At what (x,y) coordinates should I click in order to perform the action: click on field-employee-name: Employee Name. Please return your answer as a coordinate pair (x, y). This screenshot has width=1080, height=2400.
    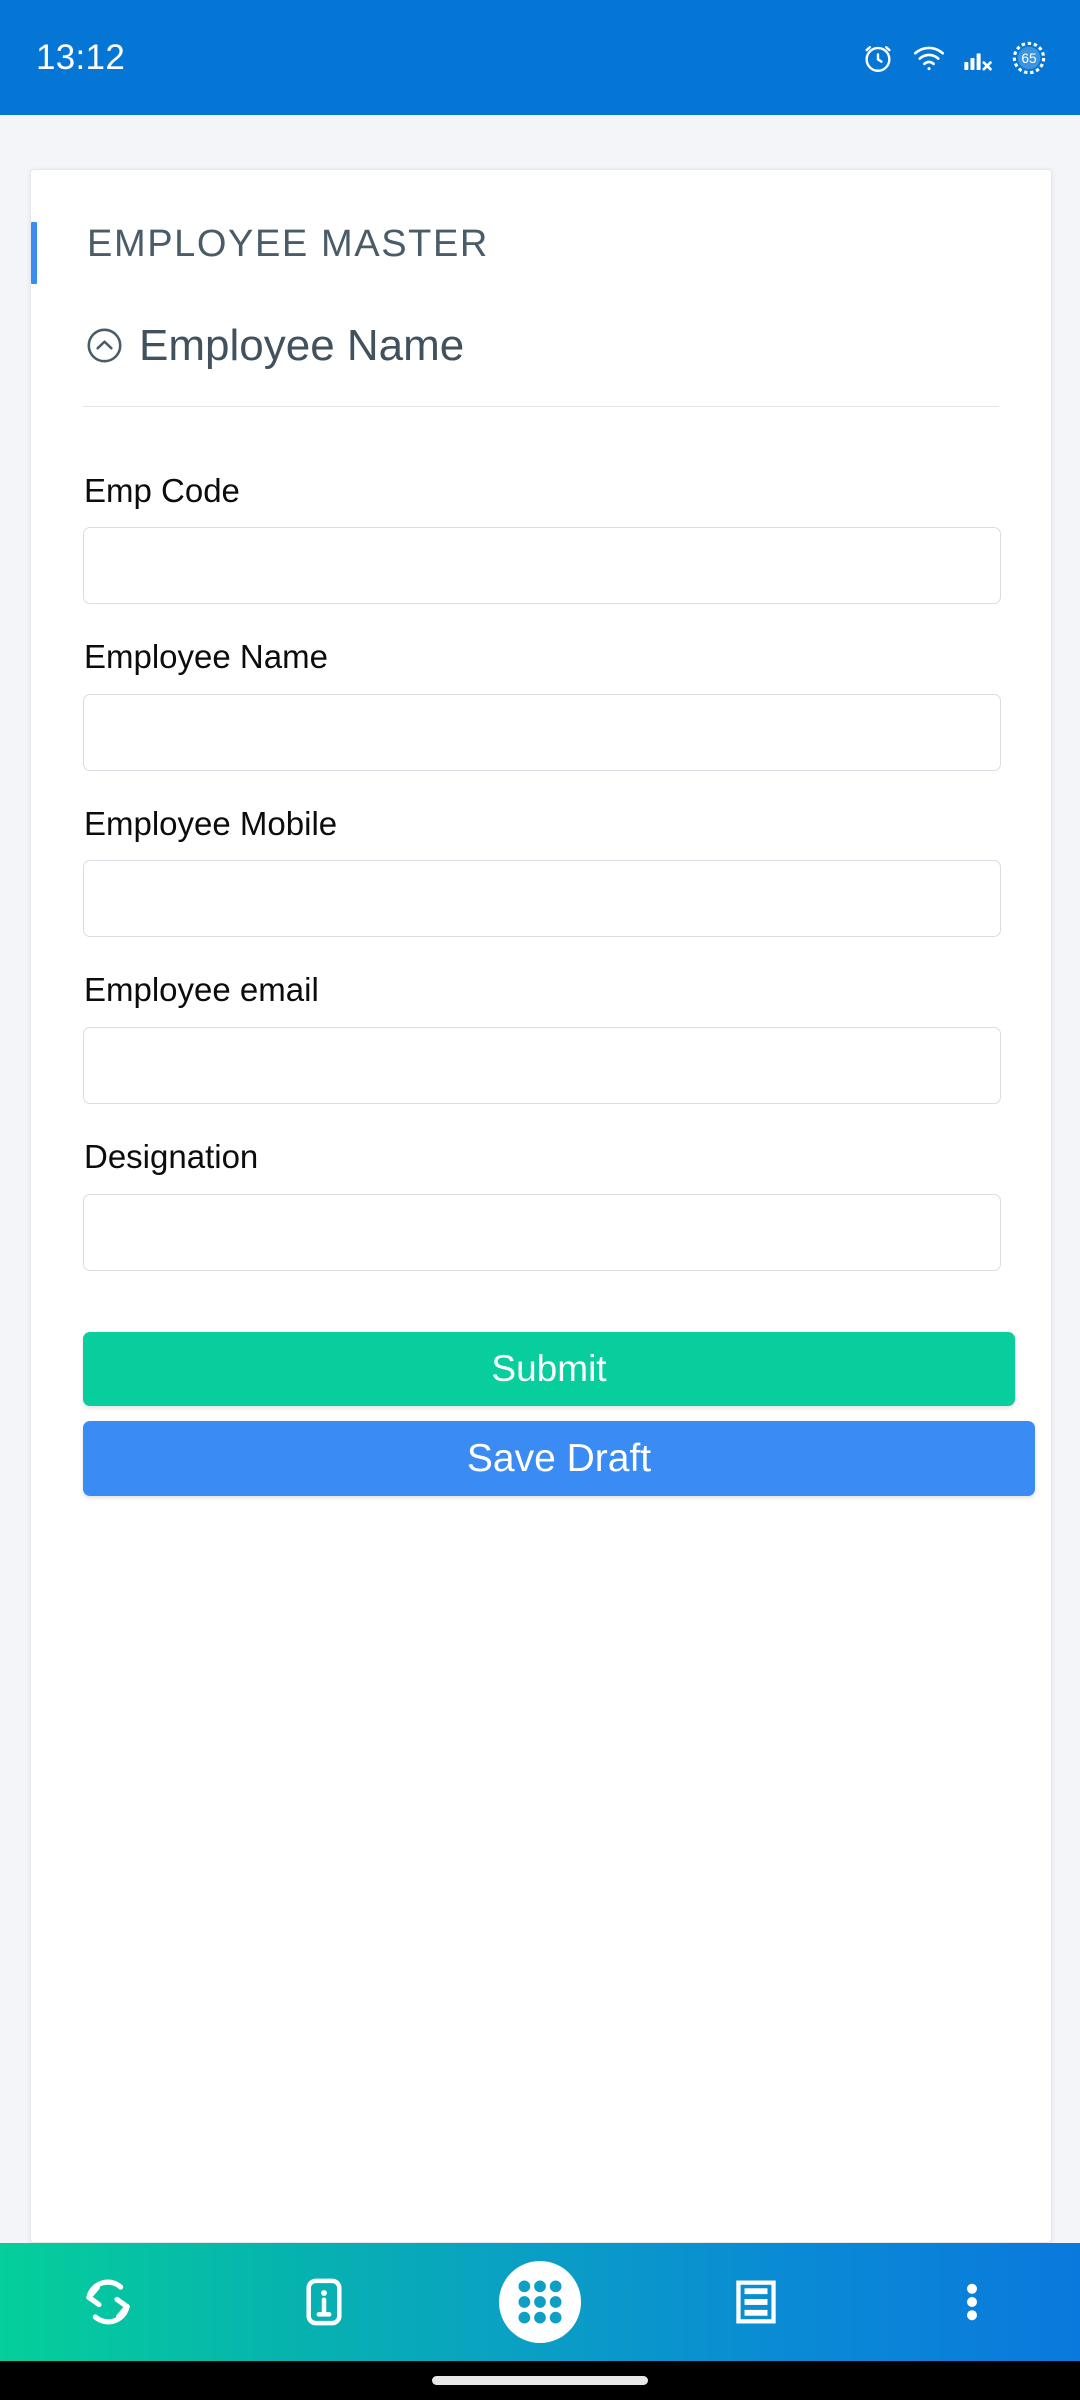
    Looking at the image, I should click on (542, 704).